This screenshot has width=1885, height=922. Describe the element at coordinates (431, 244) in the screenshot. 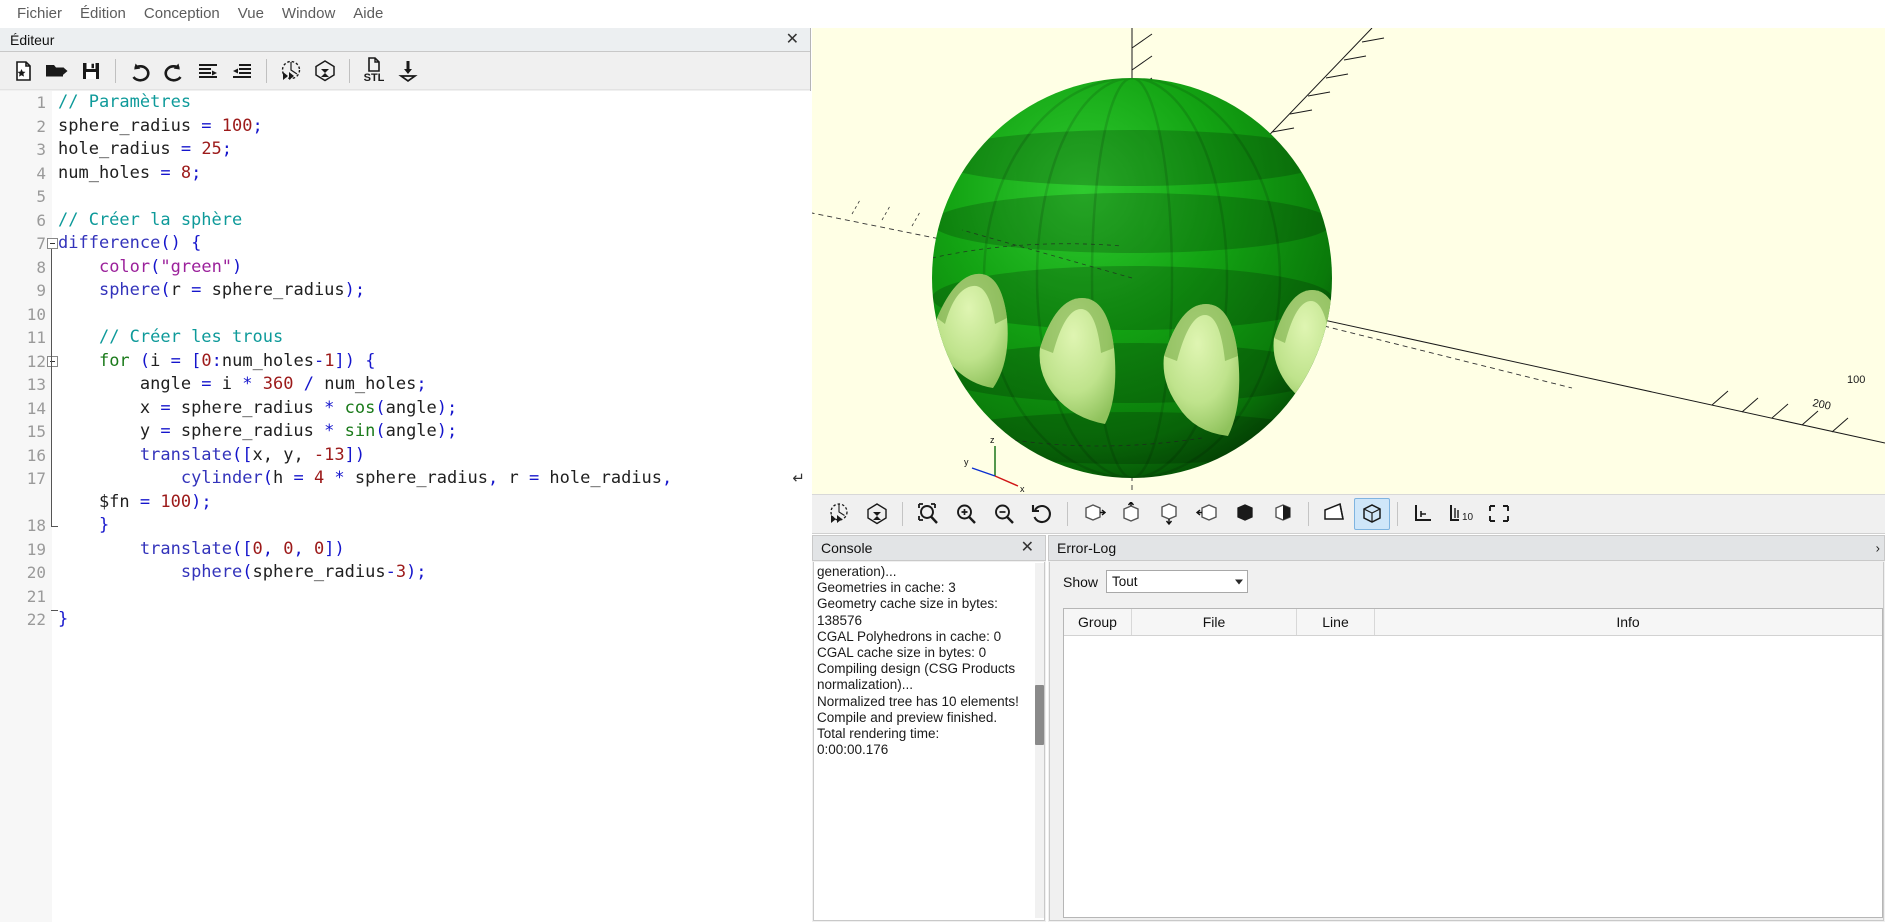

I see `code-line: difference() {` at that location.